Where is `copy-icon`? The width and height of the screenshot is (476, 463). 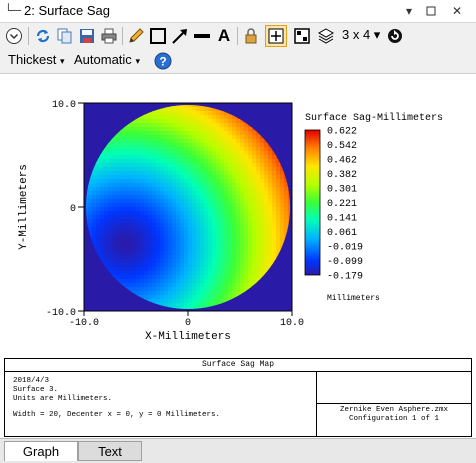 copy-icon is located at coordinates (65, 36).